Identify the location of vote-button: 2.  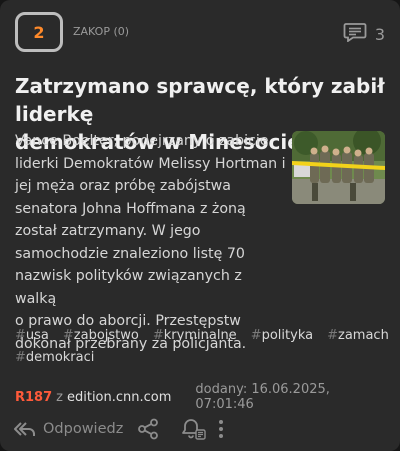
(39, 32).